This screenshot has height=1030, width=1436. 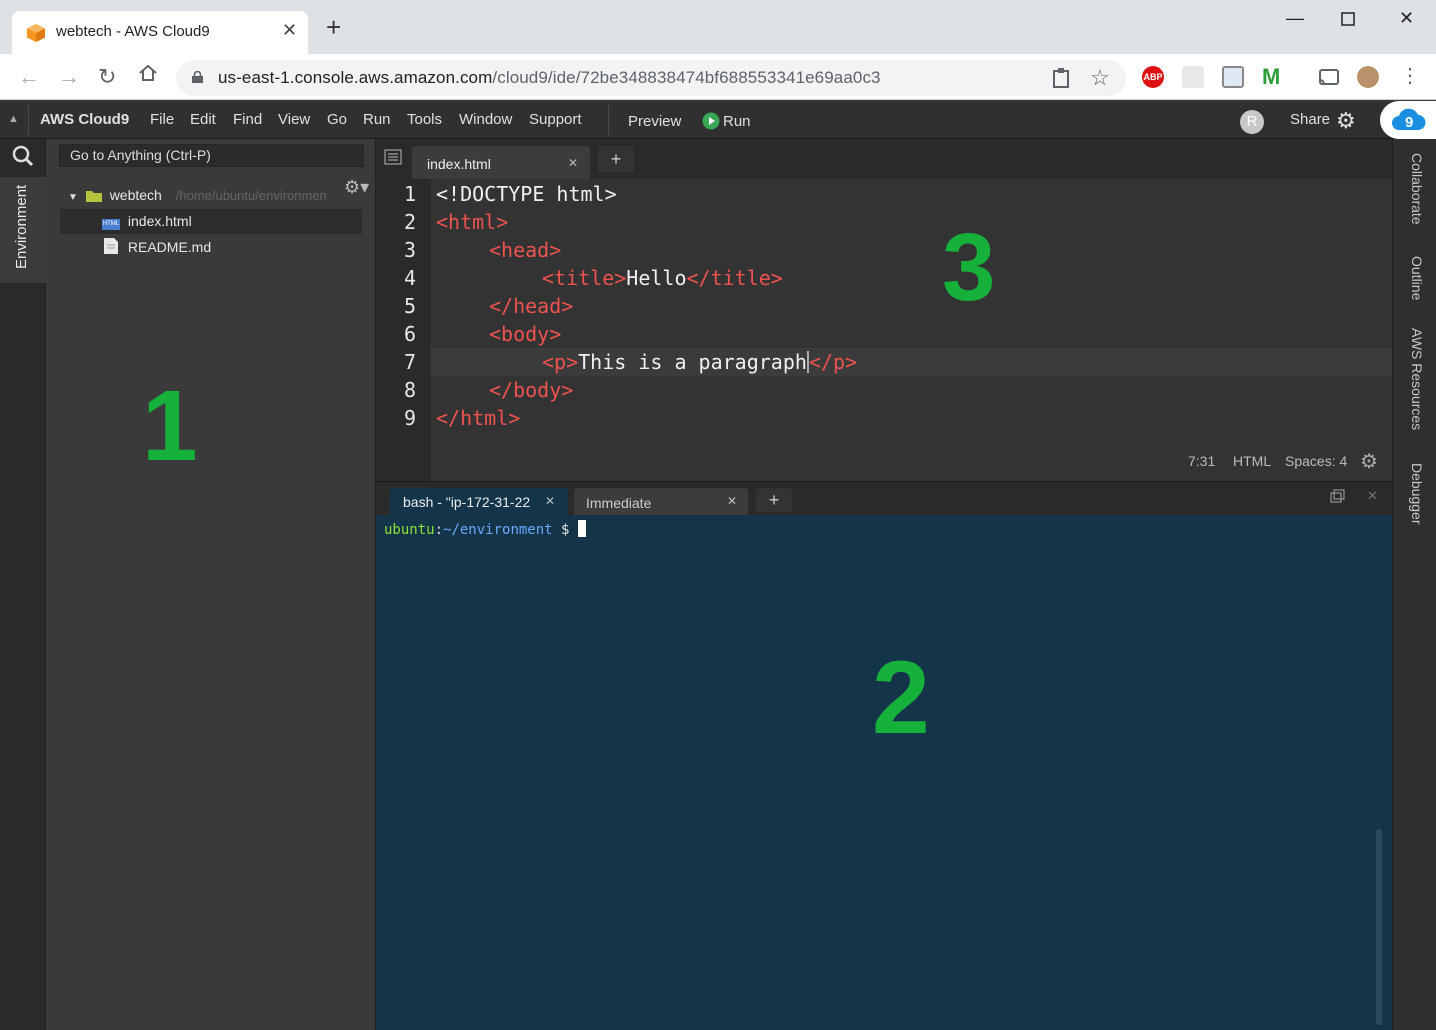 I want to click on svg-text: 9, so click(x=1409, y=122).